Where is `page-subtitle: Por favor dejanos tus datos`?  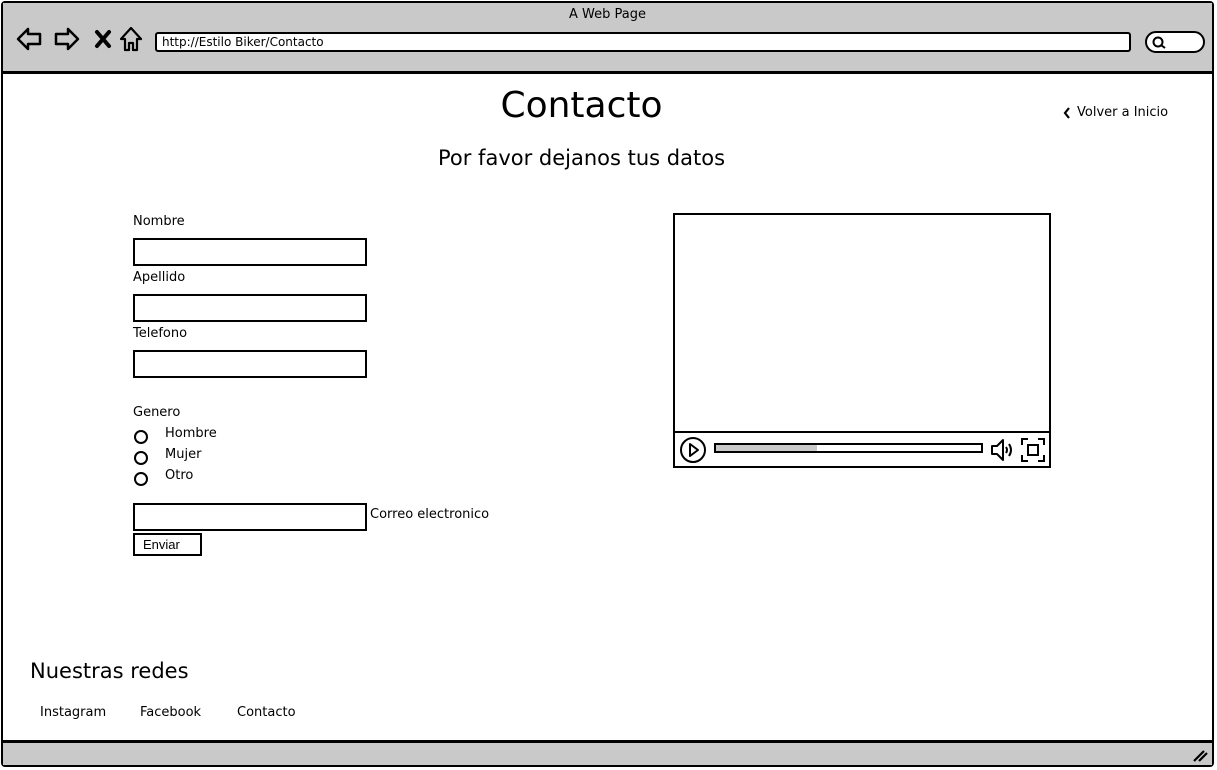
page-subtitle: Por favor dejanos tus datos is located at coordinates (581, 158).